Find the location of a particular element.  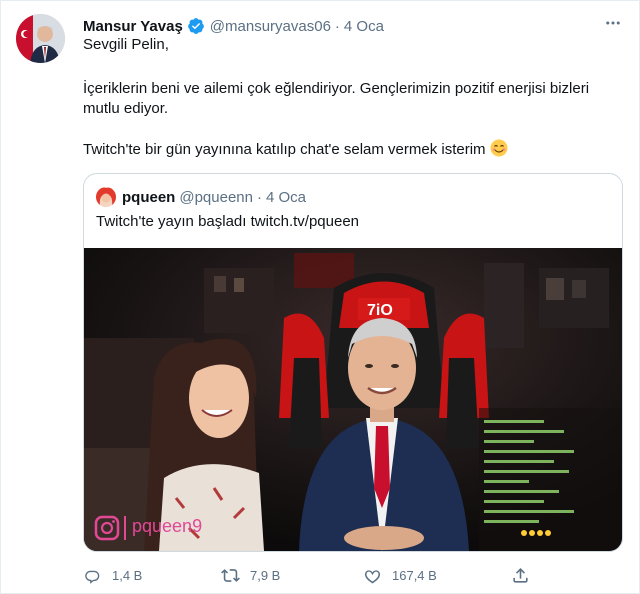

quoted-header: pqueen @pqueenn · 4 Oca is located at coordinates (201, 197).